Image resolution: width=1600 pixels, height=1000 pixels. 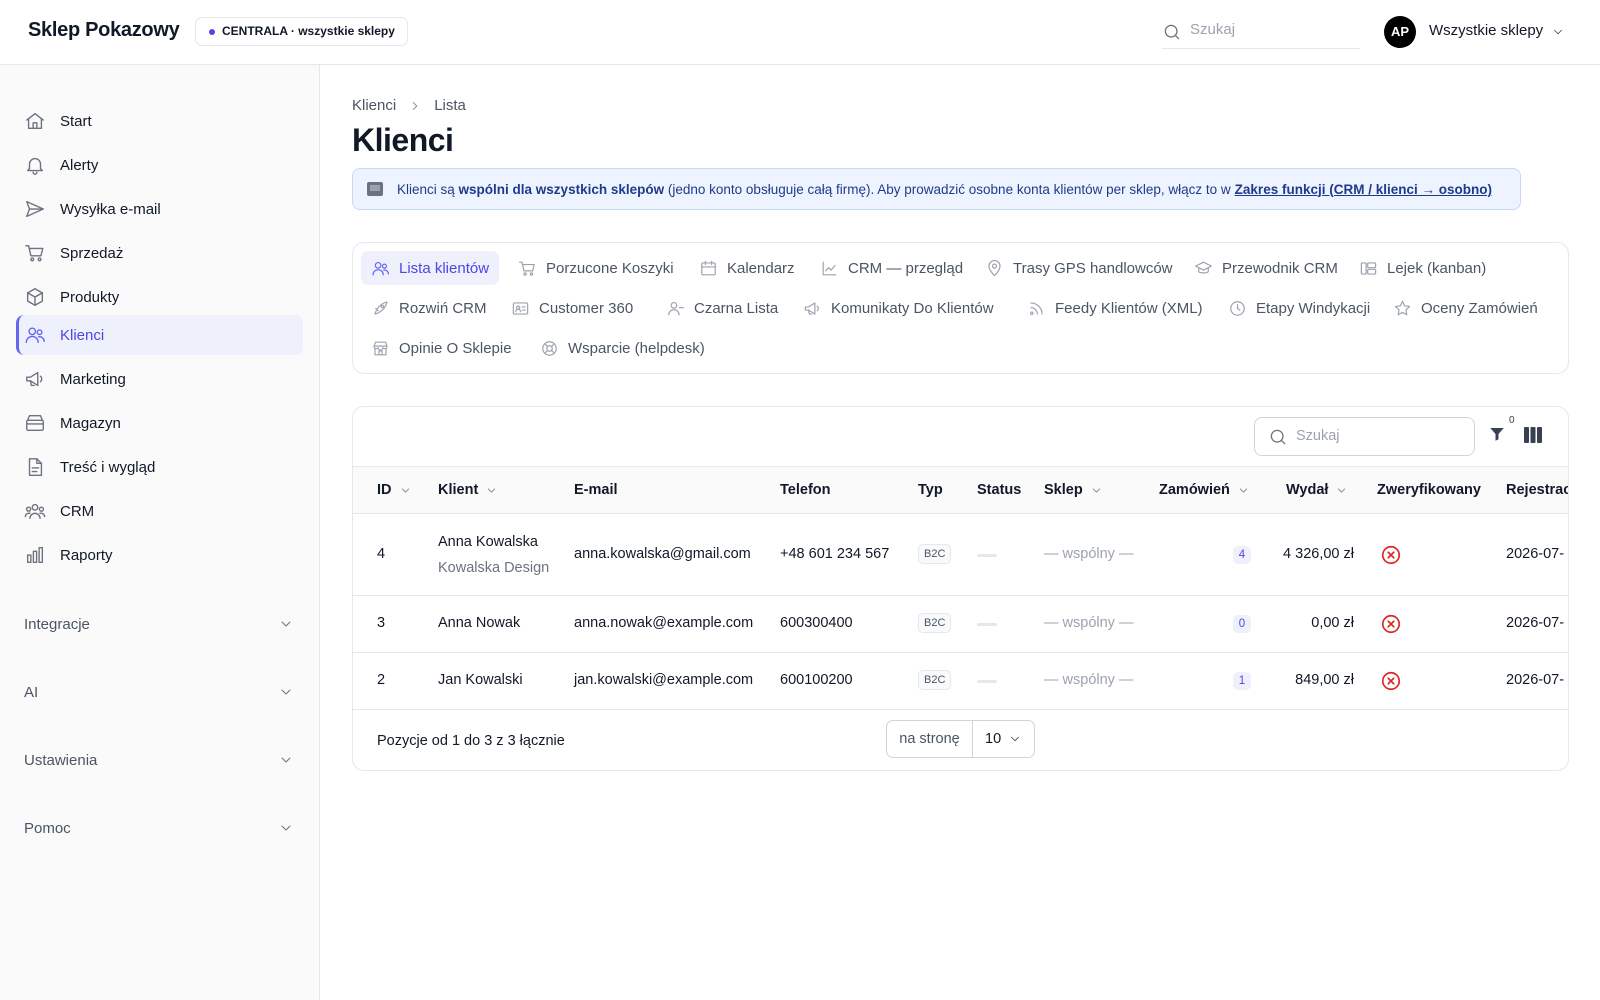 What do you see at coordinates (994, 267) in the screenshot?
I see `map-pin-icon` at bounding box center [994, 267].